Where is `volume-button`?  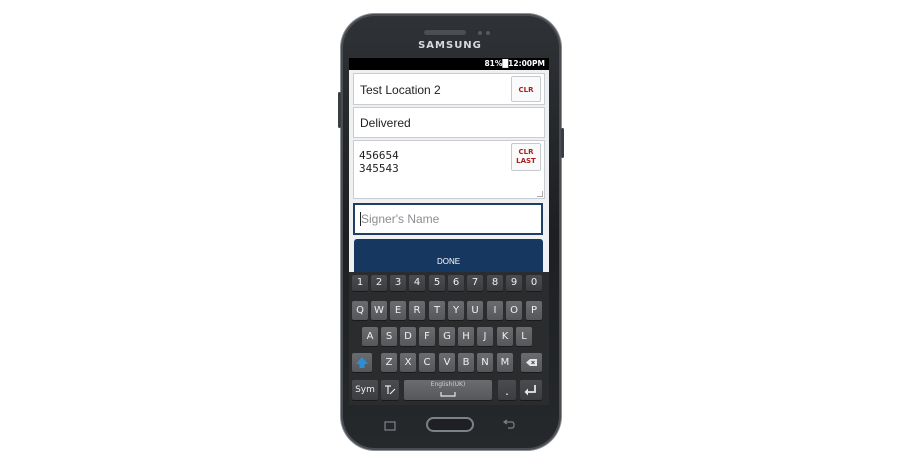 volume-button is located at coordinates (339, 110).